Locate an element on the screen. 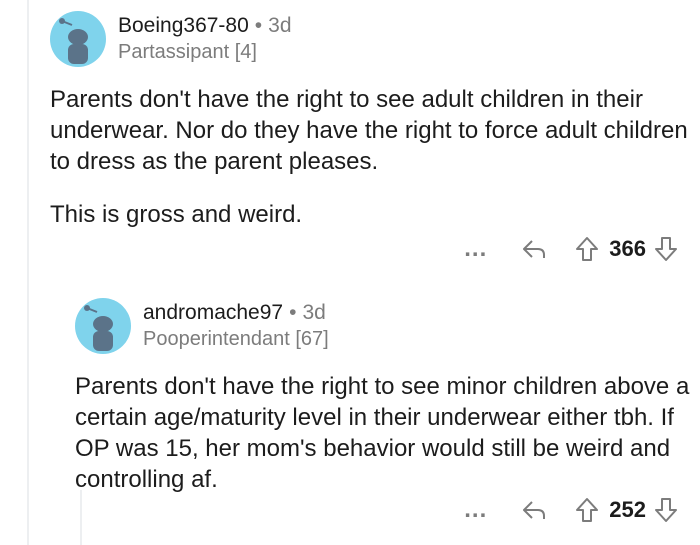  comment-meta: andromache97 • 3d Pooperintendant [67] is located at coordinates (236, 326).